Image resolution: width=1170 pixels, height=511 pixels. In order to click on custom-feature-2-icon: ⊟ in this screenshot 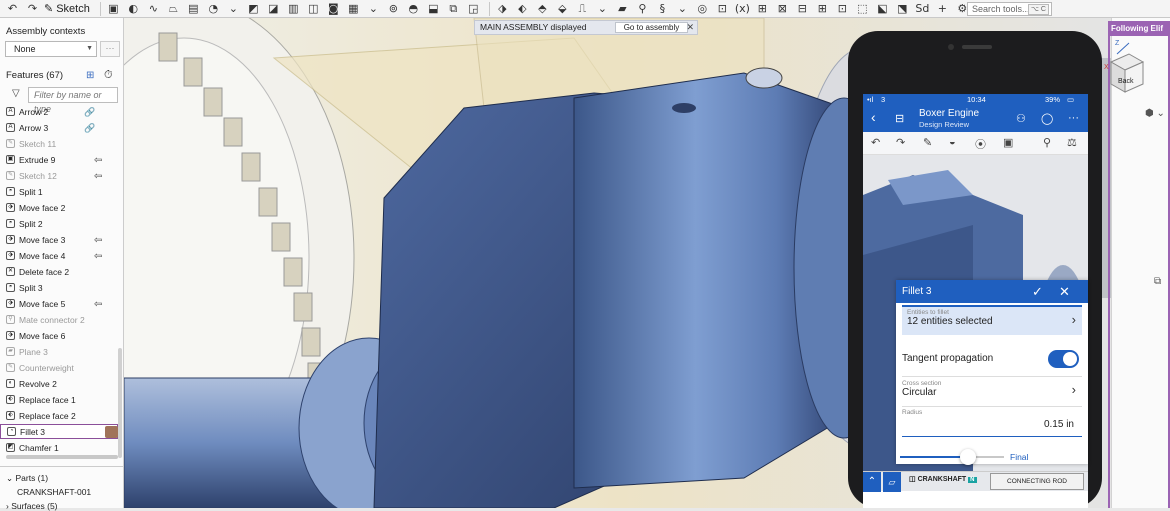, I will do `click(802, 9)`.